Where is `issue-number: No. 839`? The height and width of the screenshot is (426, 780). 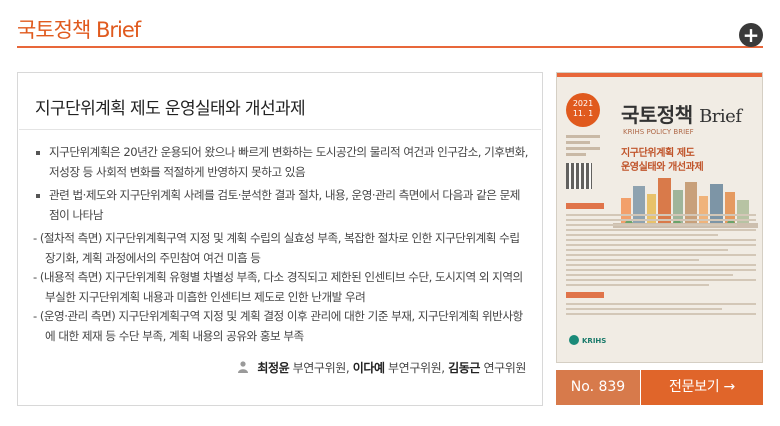
issue-number: No. 839 is located at coordinates (598, 387).